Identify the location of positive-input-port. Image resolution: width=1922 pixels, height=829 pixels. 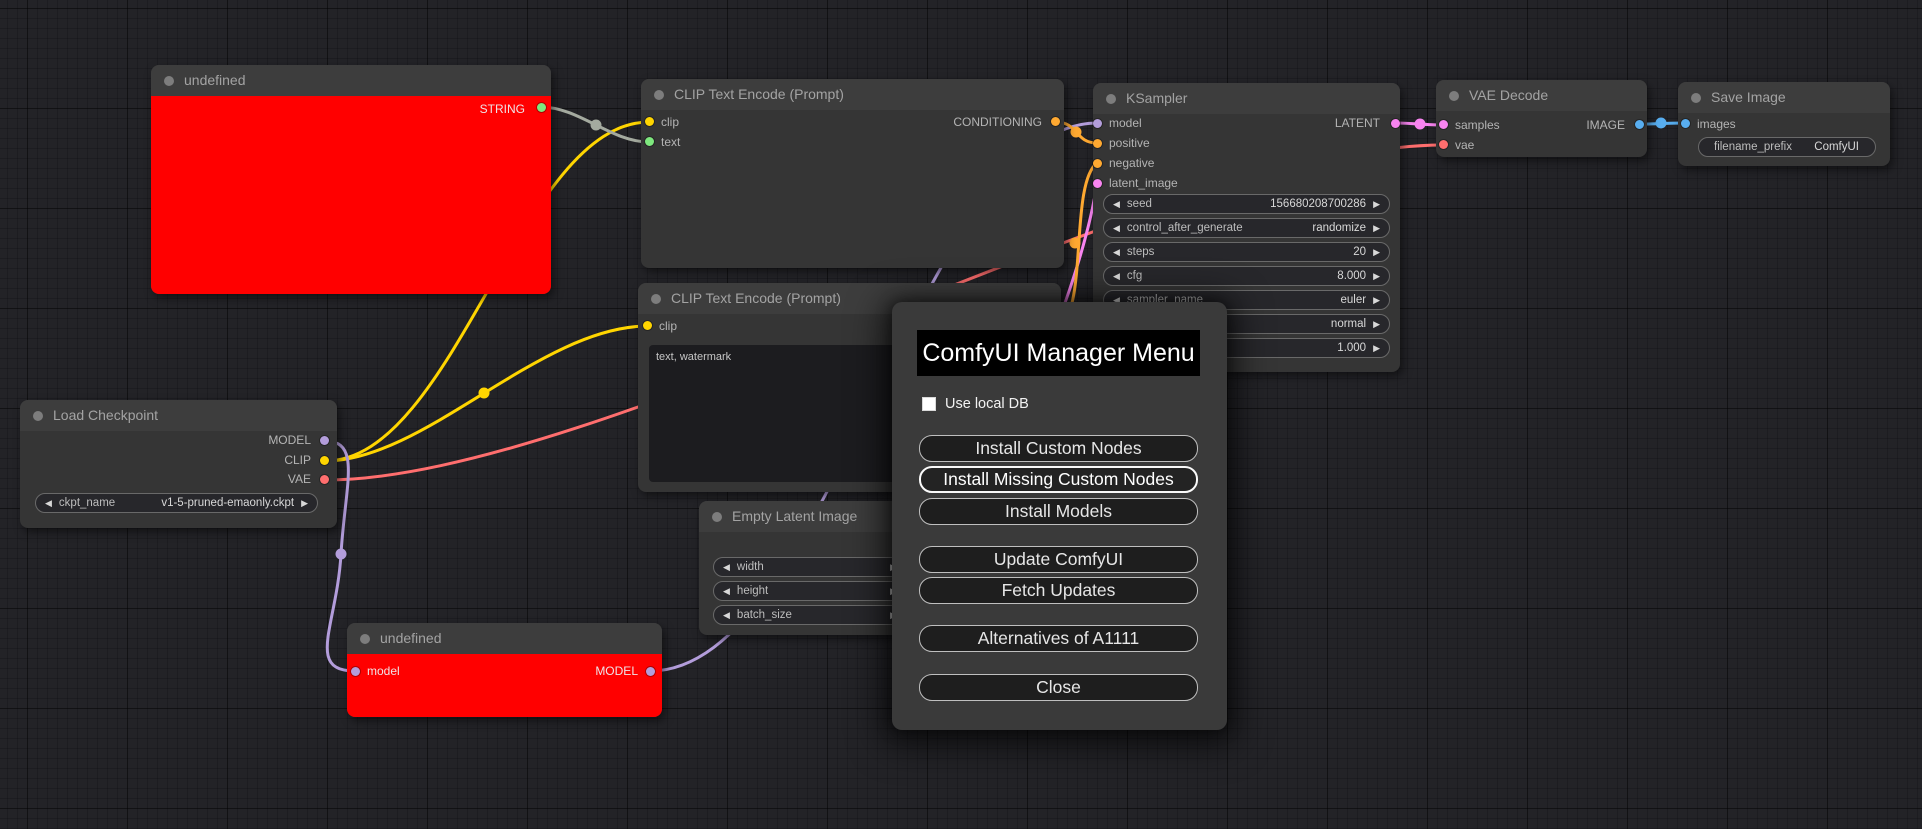
(1097, 143).